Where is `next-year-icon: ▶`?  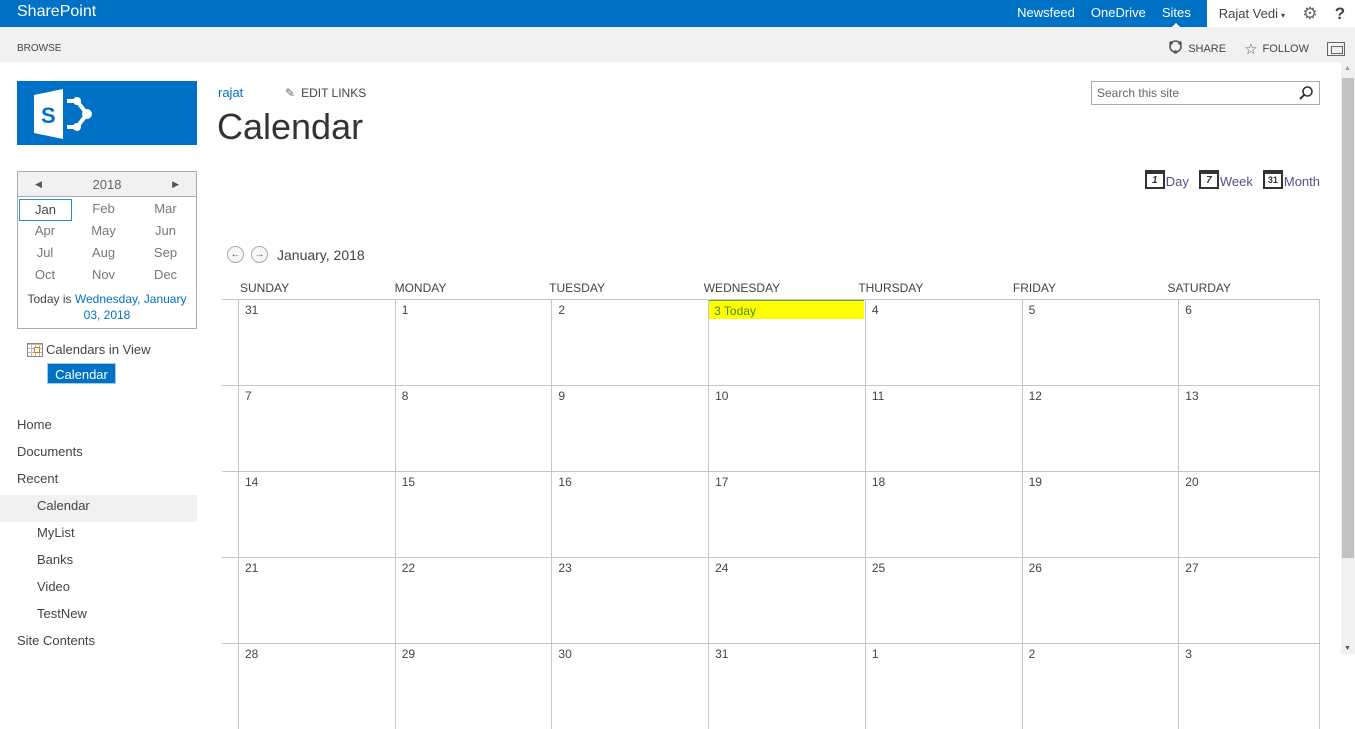 next-year-icon: ▶ is located at coordinates (175, 184).